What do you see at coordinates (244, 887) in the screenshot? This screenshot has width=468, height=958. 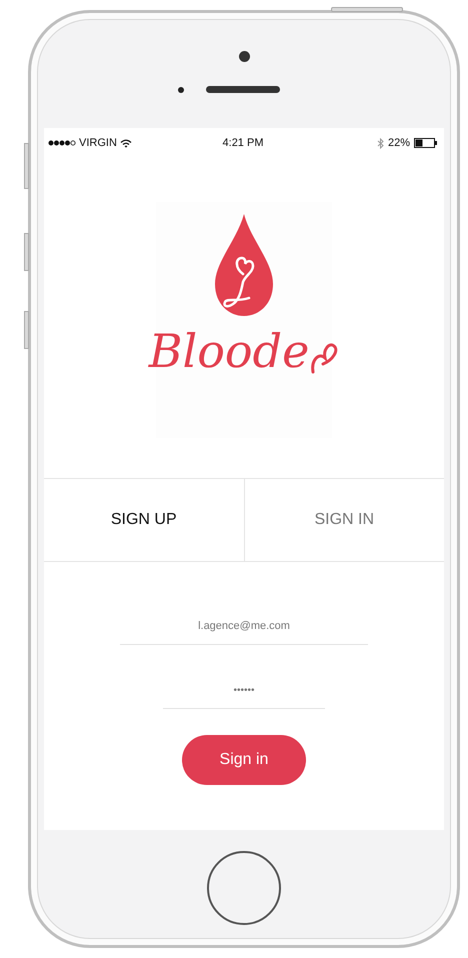 I see `home-button` at bounding box center [244, 887].